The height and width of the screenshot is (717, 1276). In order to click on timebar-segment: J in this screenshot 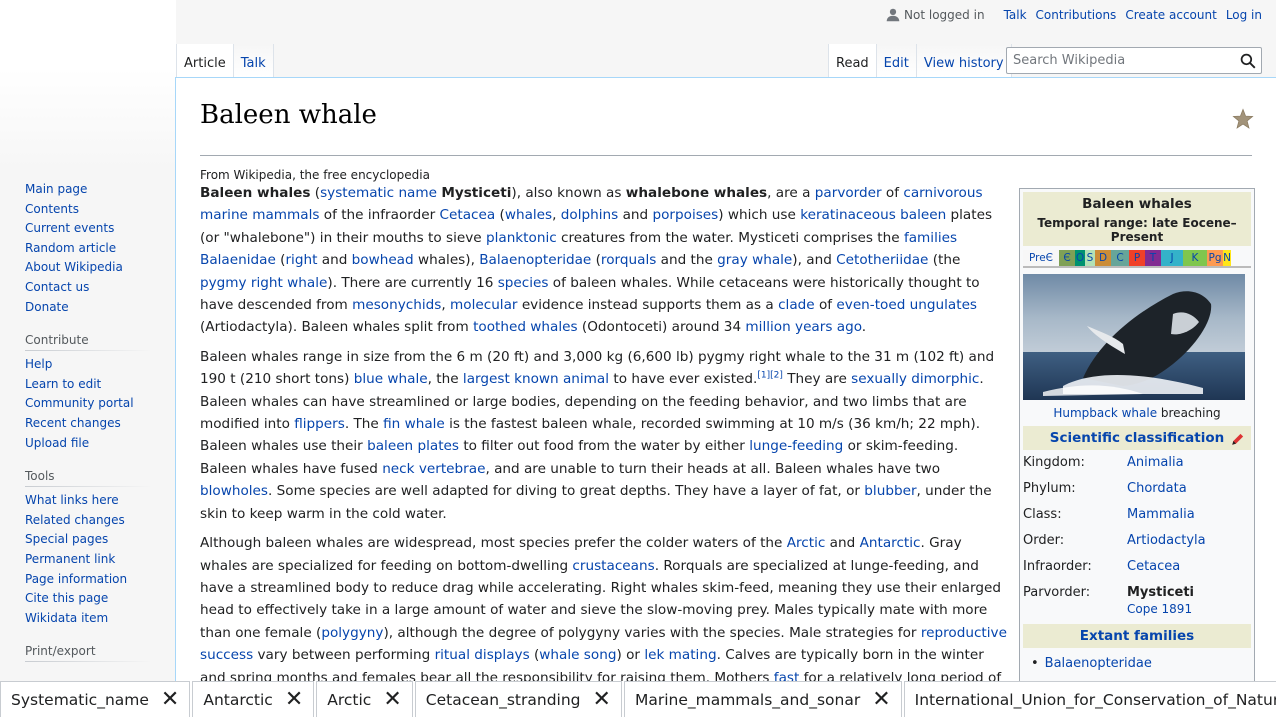, I will do `click(1172, 258)`.